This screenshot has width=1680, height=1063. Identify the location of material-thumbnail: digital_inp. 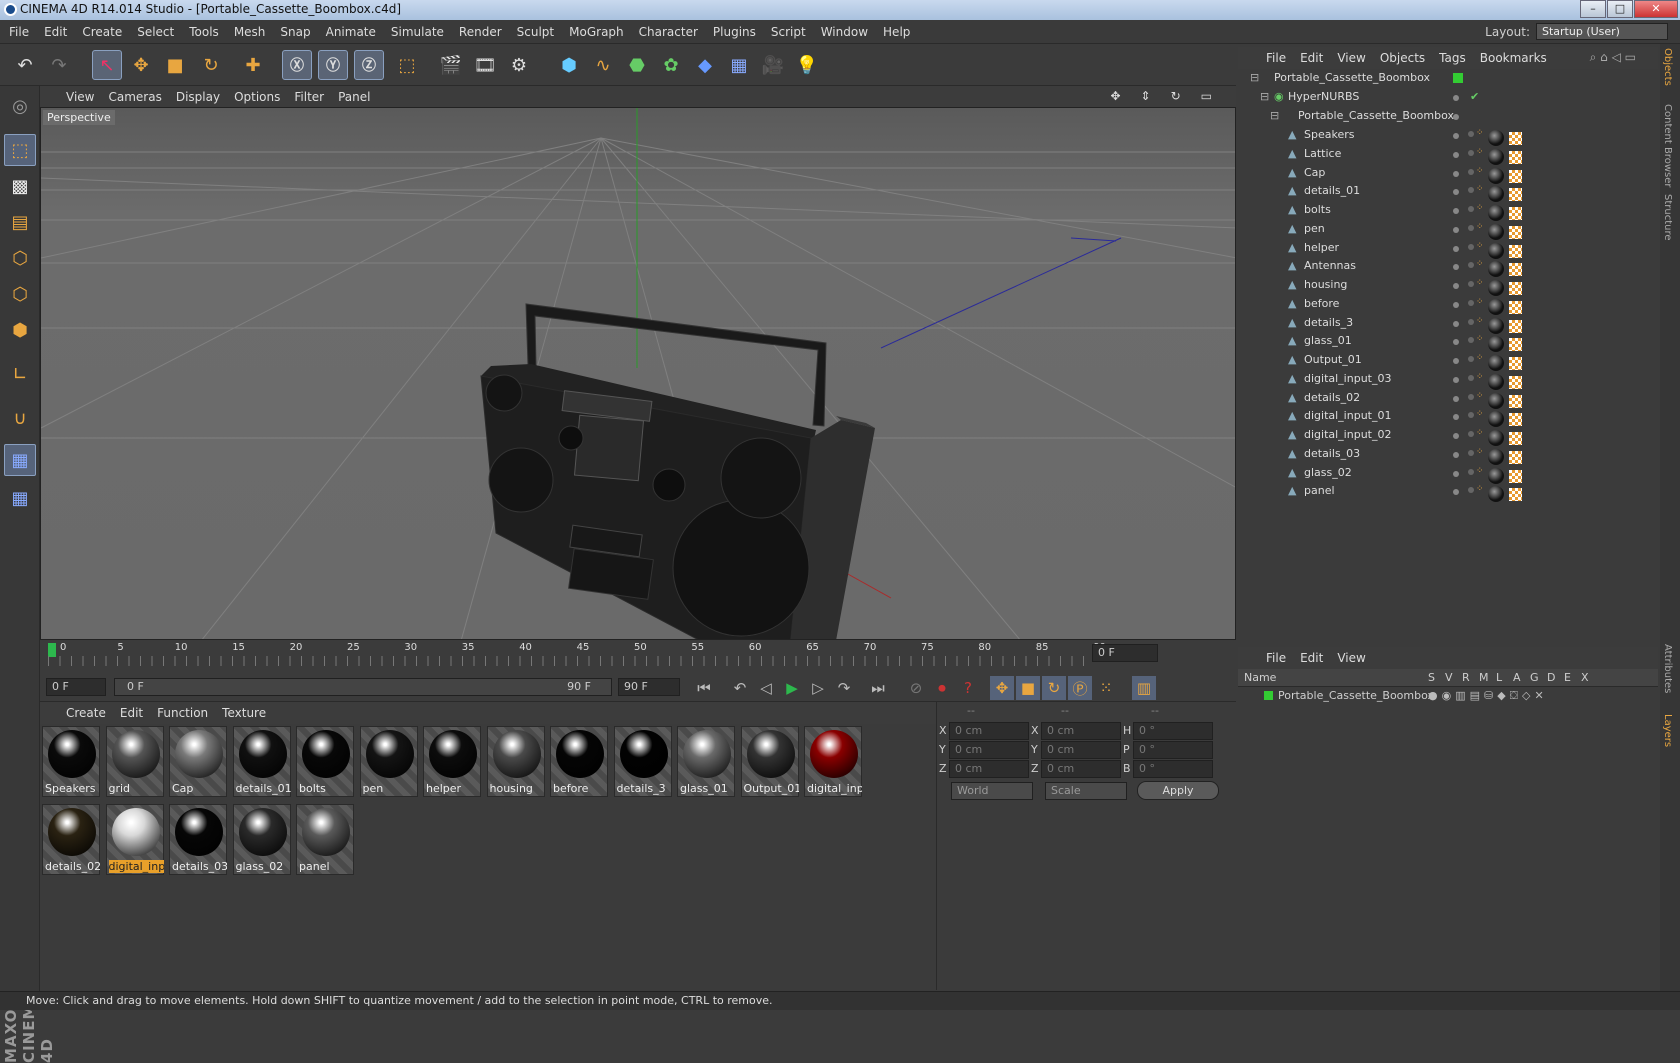
(833, 761).